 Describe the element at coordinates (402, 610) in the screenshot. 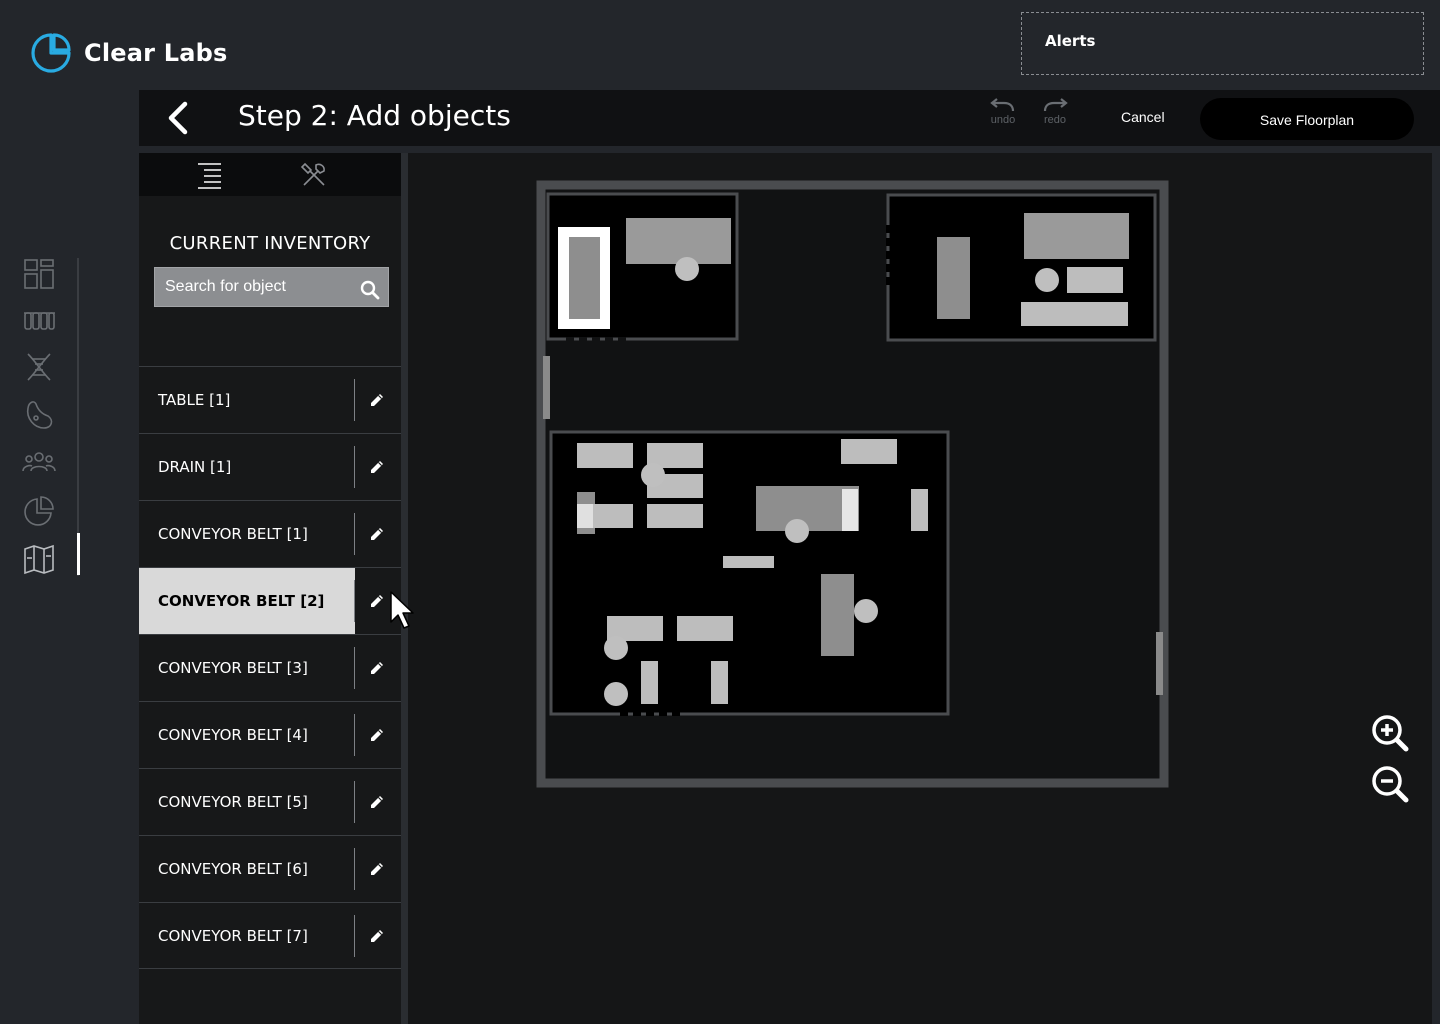

I see `mouse-cursor-icon` at that location.